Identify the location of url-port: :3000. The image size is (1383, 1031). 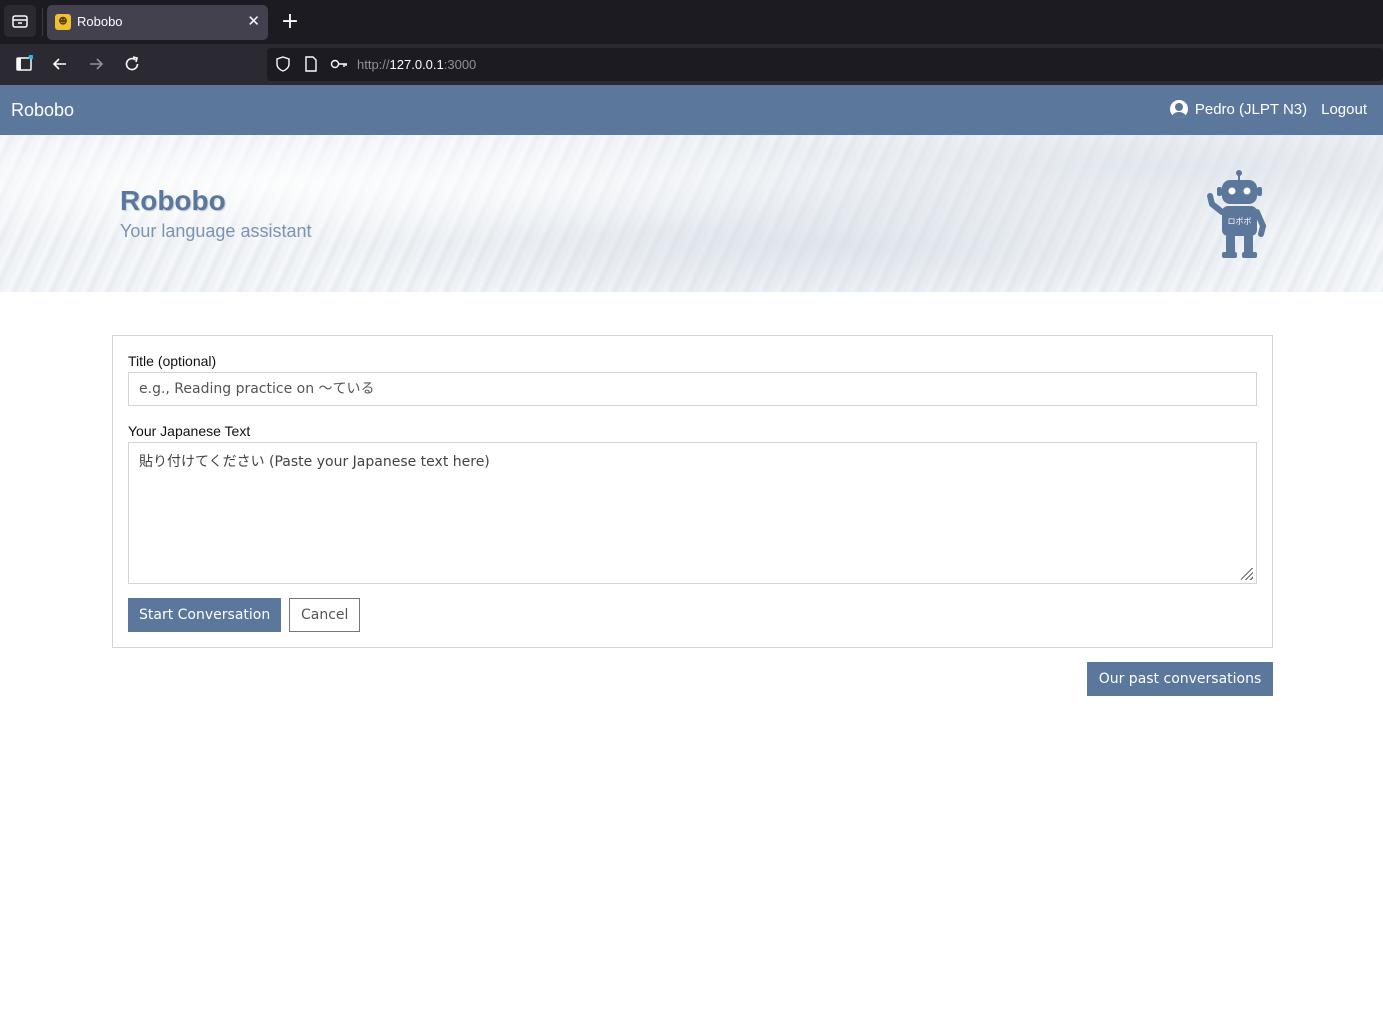
(460, 64).